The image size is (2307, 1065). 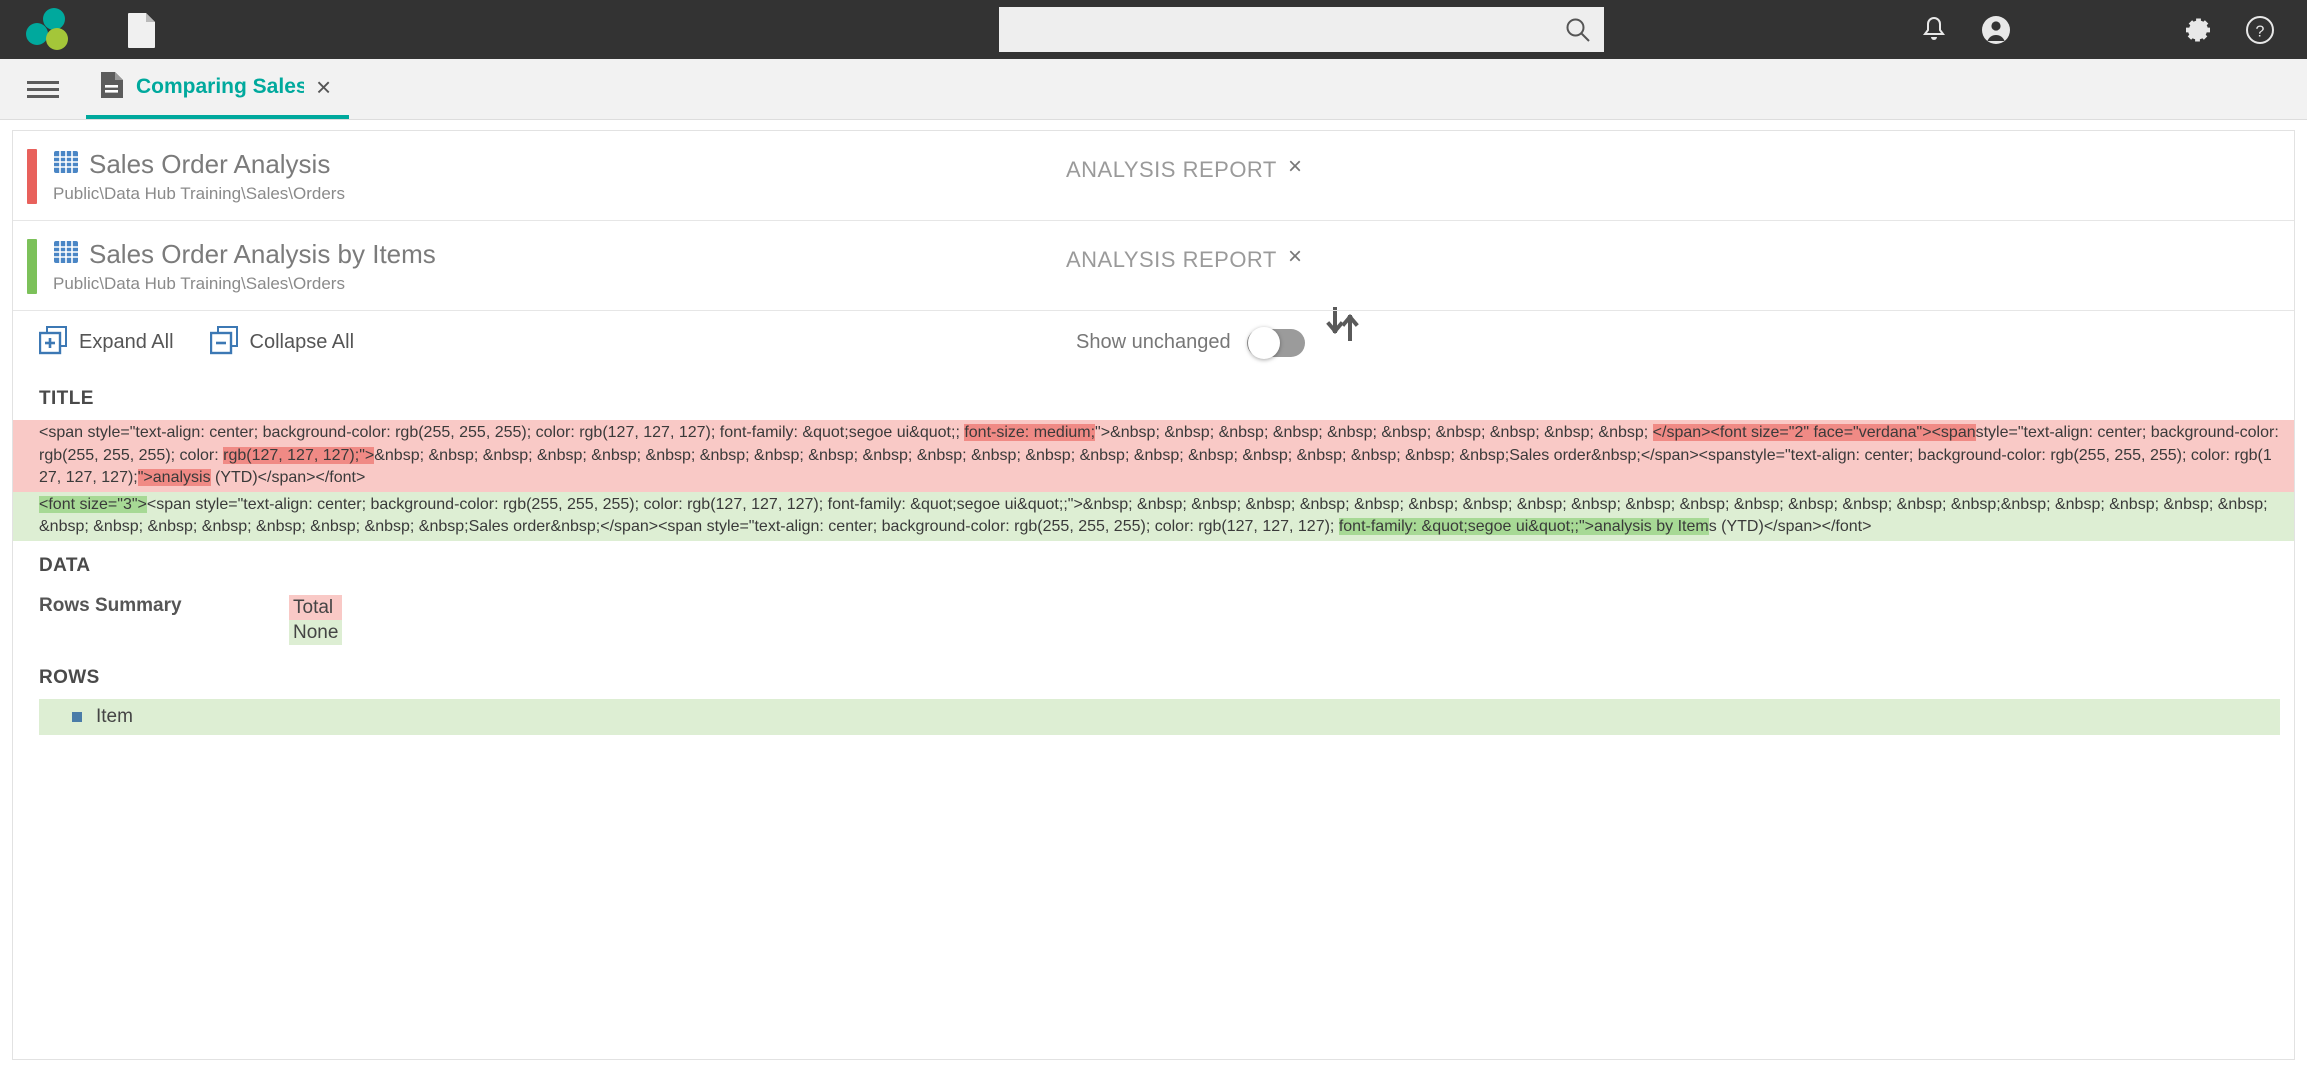 I want to click on value-added: None, so click(x=316, y=632).